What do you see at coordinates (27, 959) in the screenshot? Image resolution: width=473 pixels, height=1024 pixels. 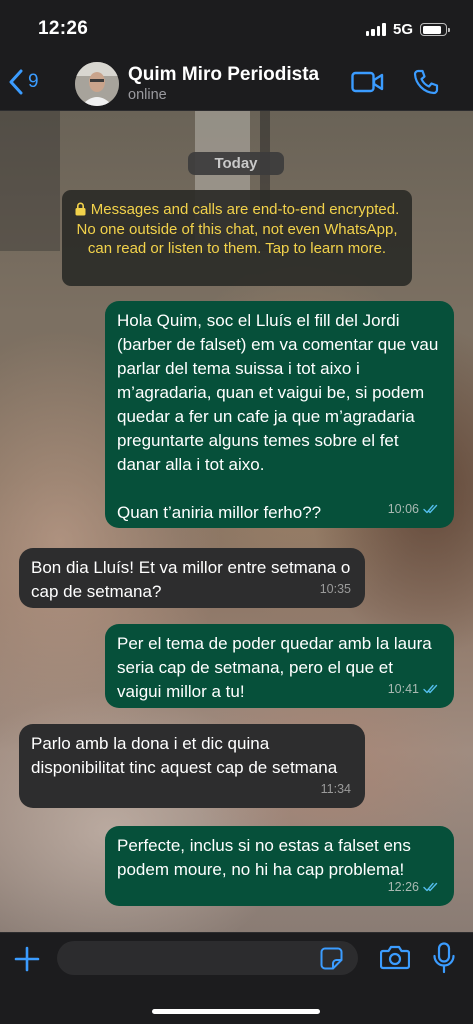 I see `plus-icon` at bounding box center [27, 959].